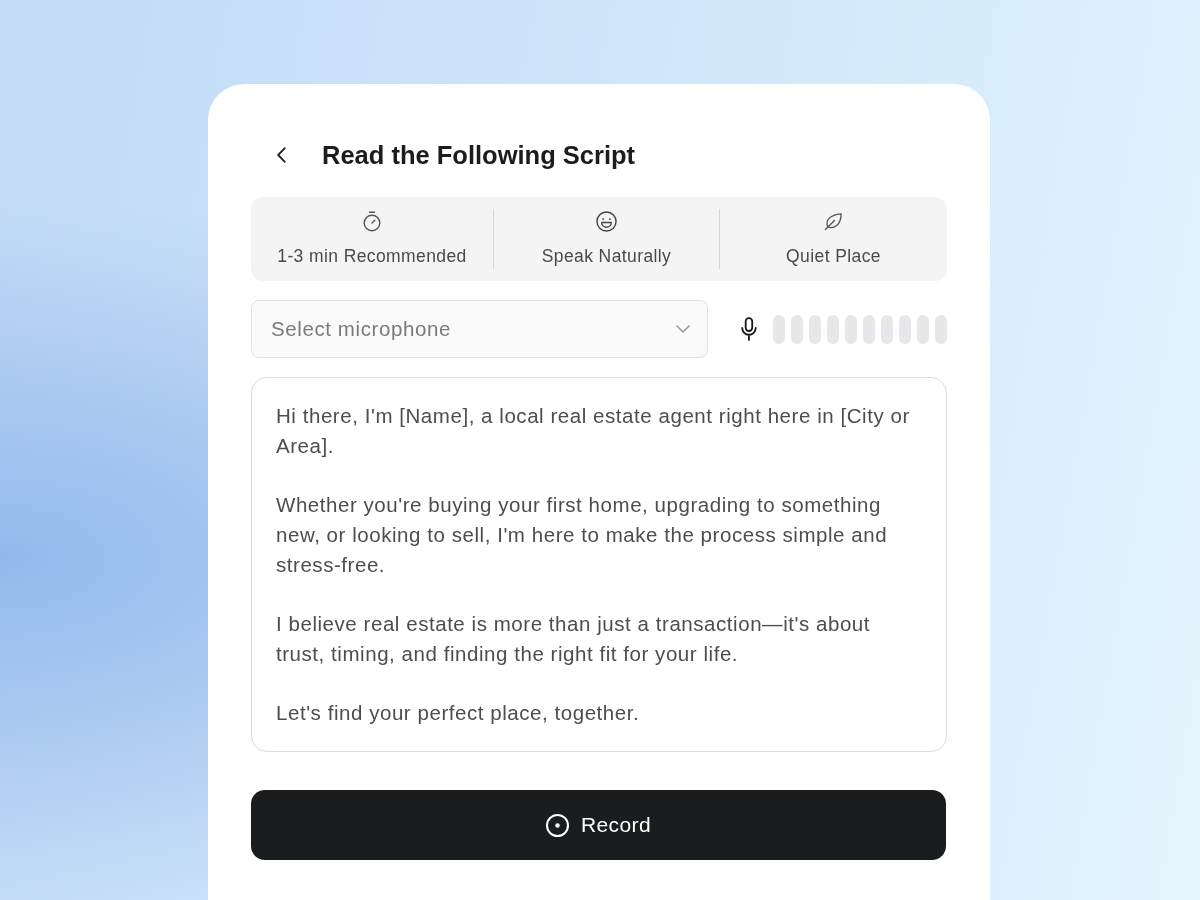 This screenshot has width=1200, height=900. What do you see at coordinates (833, 256) in the screenshot?
I see `tip-label: Quiet Place` at bounding box center [833, 256].